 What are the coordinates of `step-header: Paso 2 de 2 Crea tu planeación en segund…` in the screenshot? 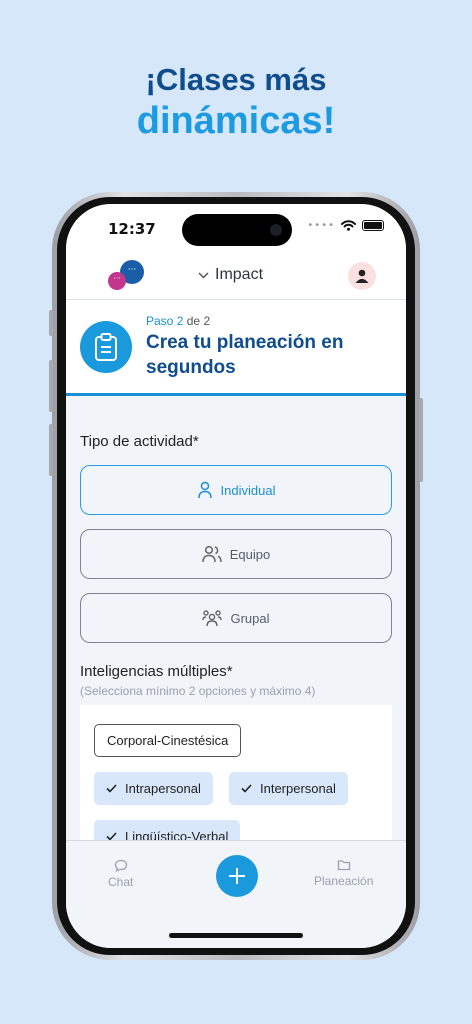 It's located at (236, 348).